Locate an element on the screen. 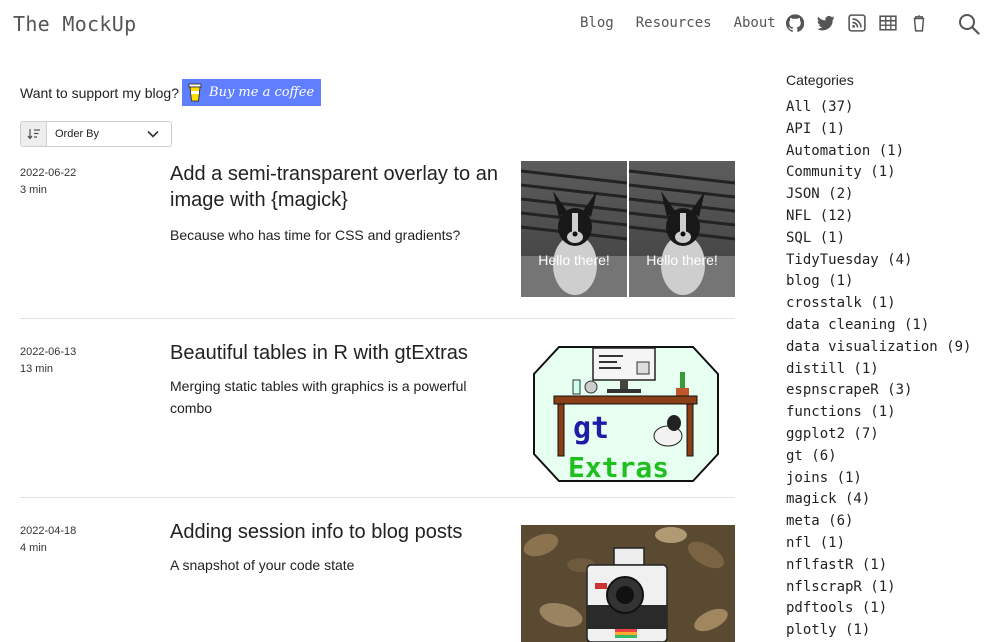 This screenshot has height=642, width=1000. rss-icon is located at coordinates (857, 23).